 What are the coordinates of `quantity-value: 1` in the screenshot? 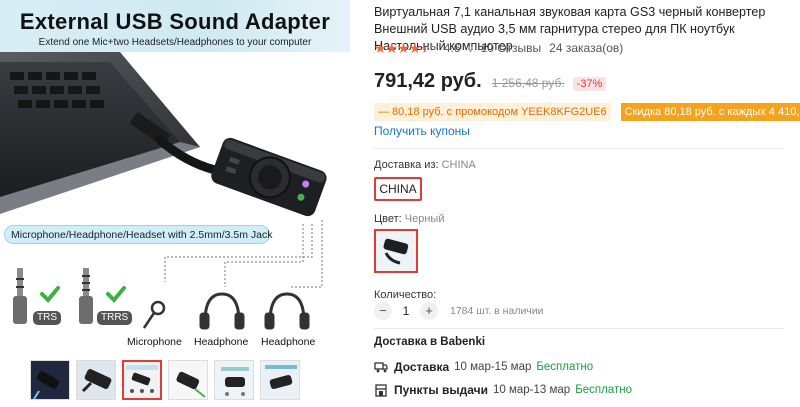 It's located at (406, 311).